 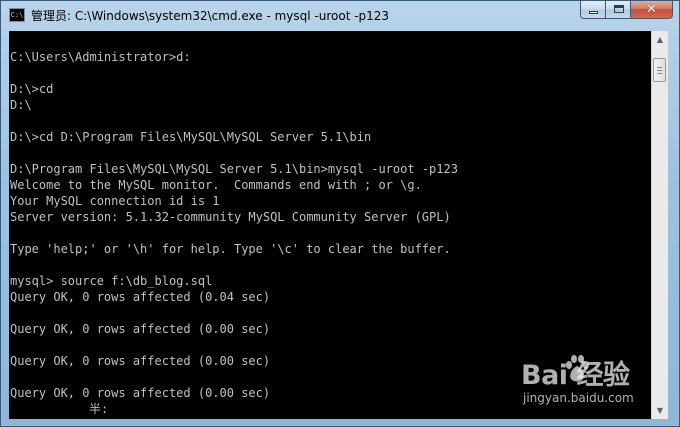 I want to click on caption-buttons: ✕, so click(x=626, y=11).